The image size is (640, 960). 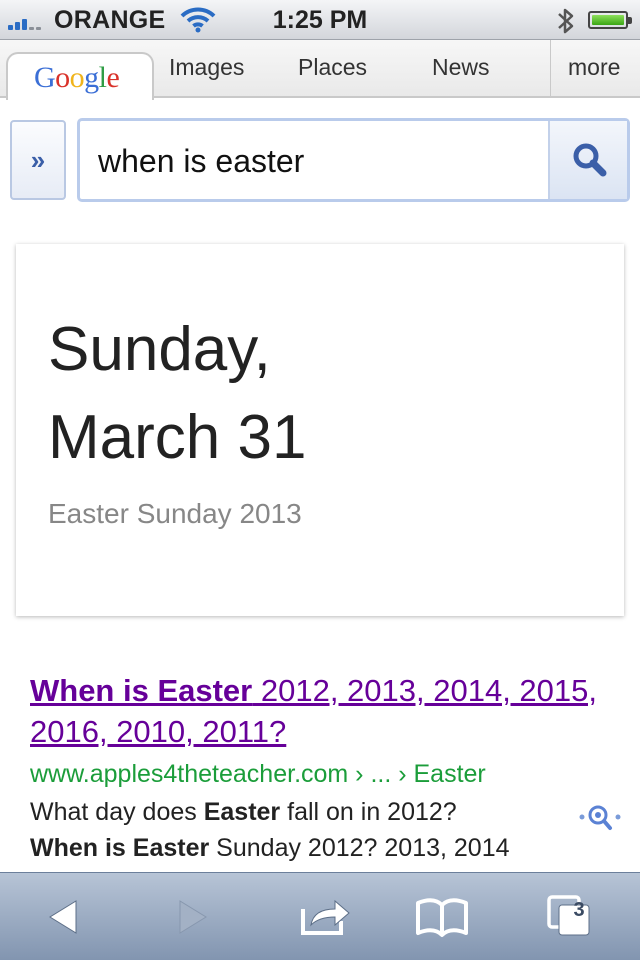 What do you see at coordinates (77, 77) in the screenshot?
I see `google-logo: Google` at bounding box center [77, 77].